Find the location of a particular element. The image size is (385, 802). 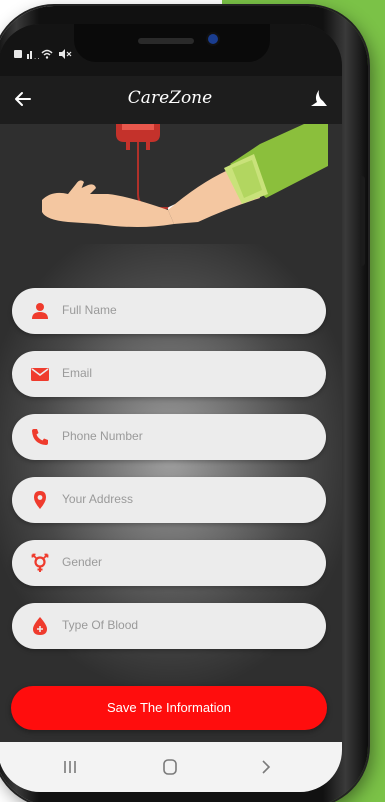

home-icon is located at coordinates (170, 767).